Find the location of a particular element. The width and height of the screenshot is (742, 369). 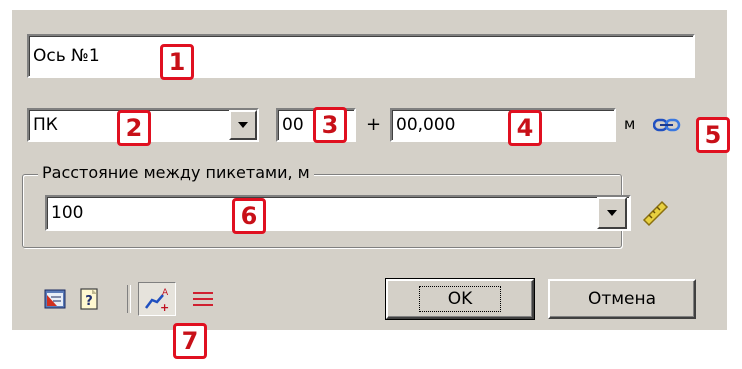

callout-badge-4: 4 is located at coordinates (525, 128).